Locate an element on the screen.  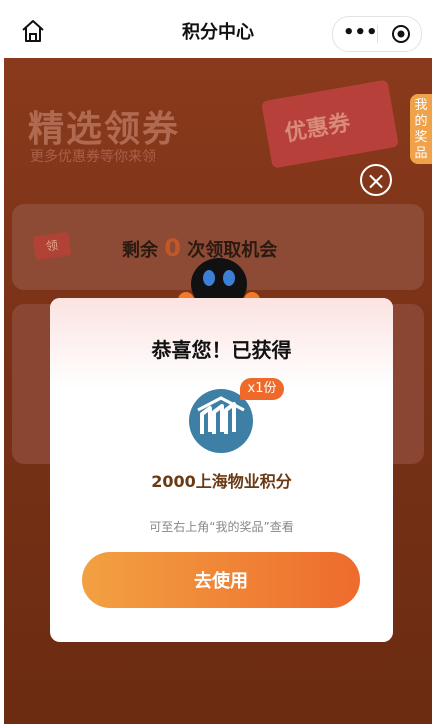
capsule-divider is located at coordinates (377, 34).